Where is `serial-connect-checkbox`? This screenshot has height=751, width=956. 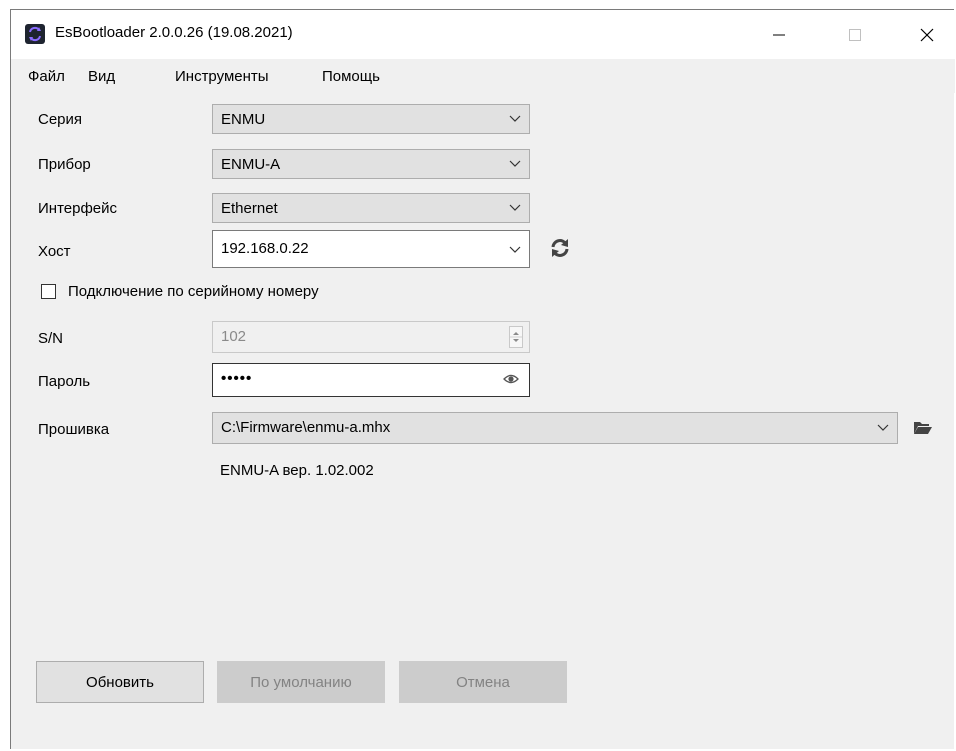 serial-connect-checkbox is located at coordinates (48, 291).